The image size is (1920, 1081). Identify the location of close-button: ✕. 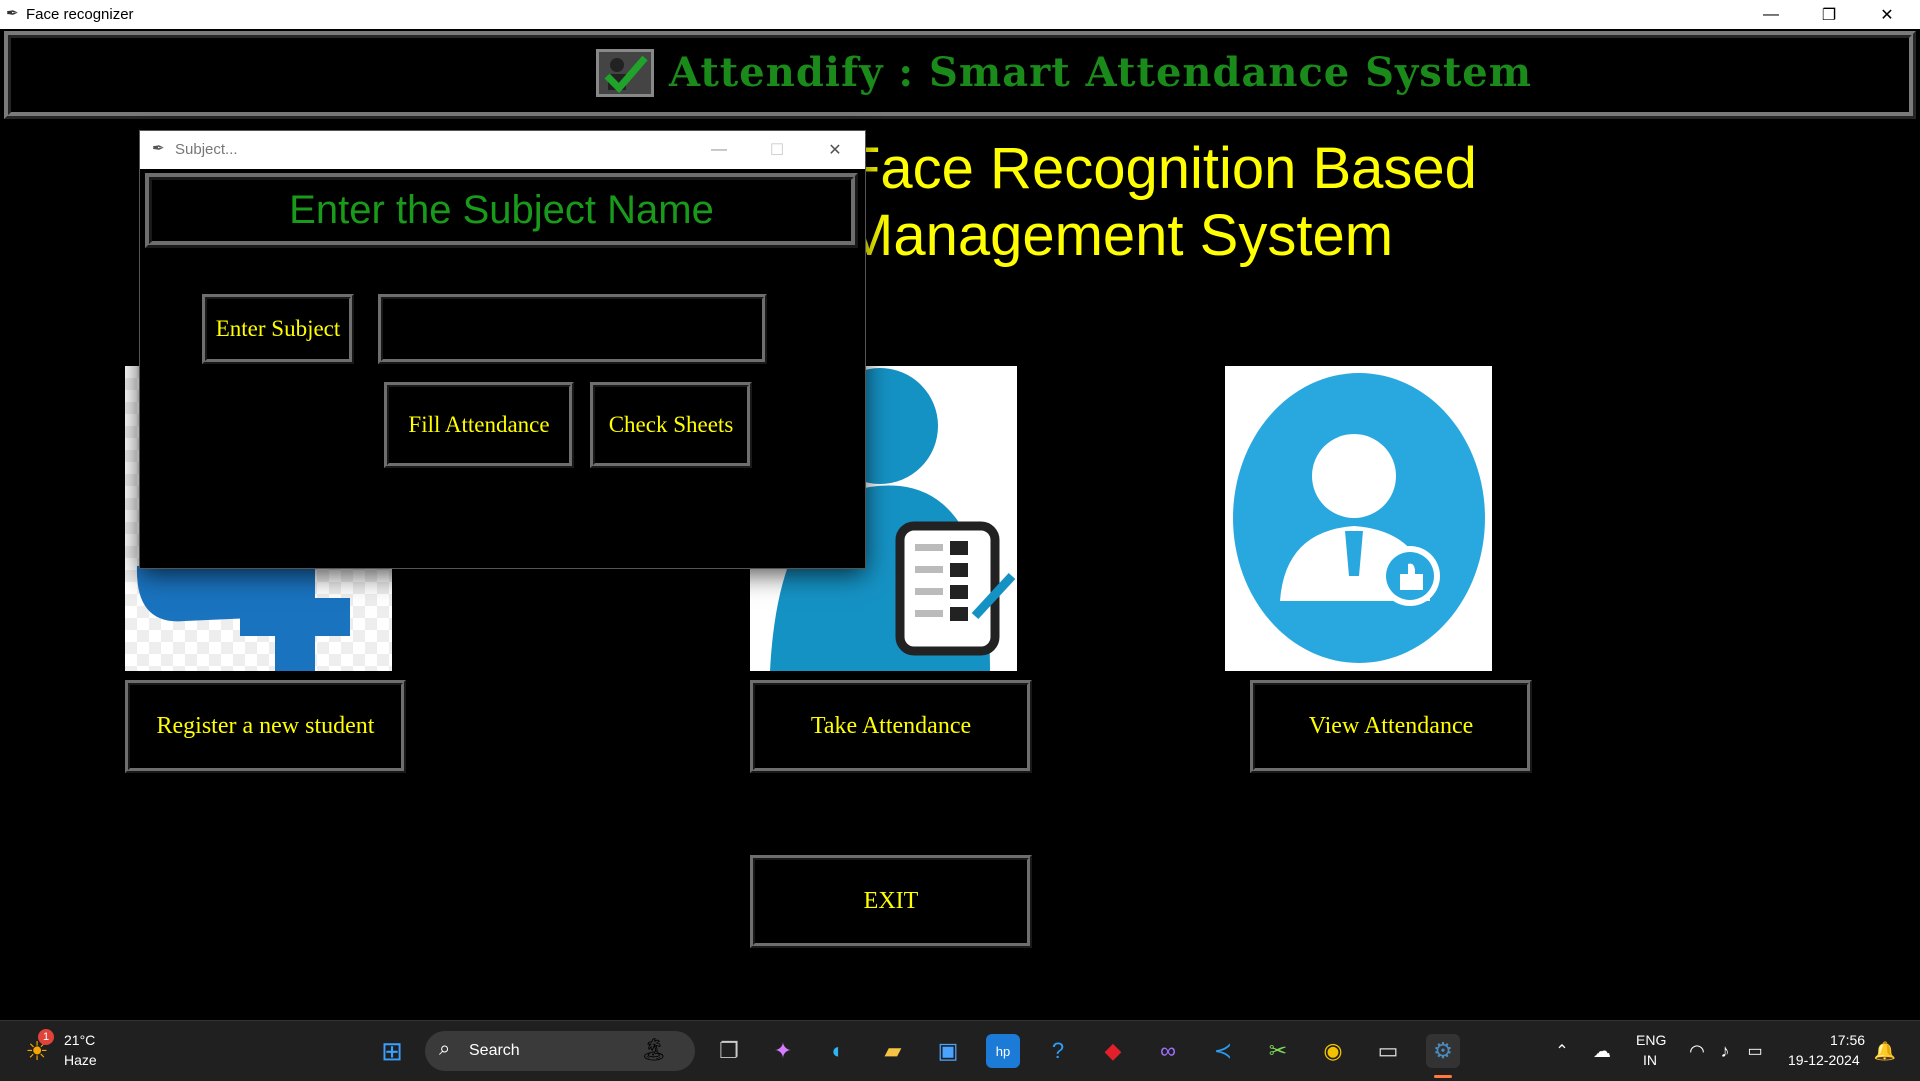
(1887, 14).